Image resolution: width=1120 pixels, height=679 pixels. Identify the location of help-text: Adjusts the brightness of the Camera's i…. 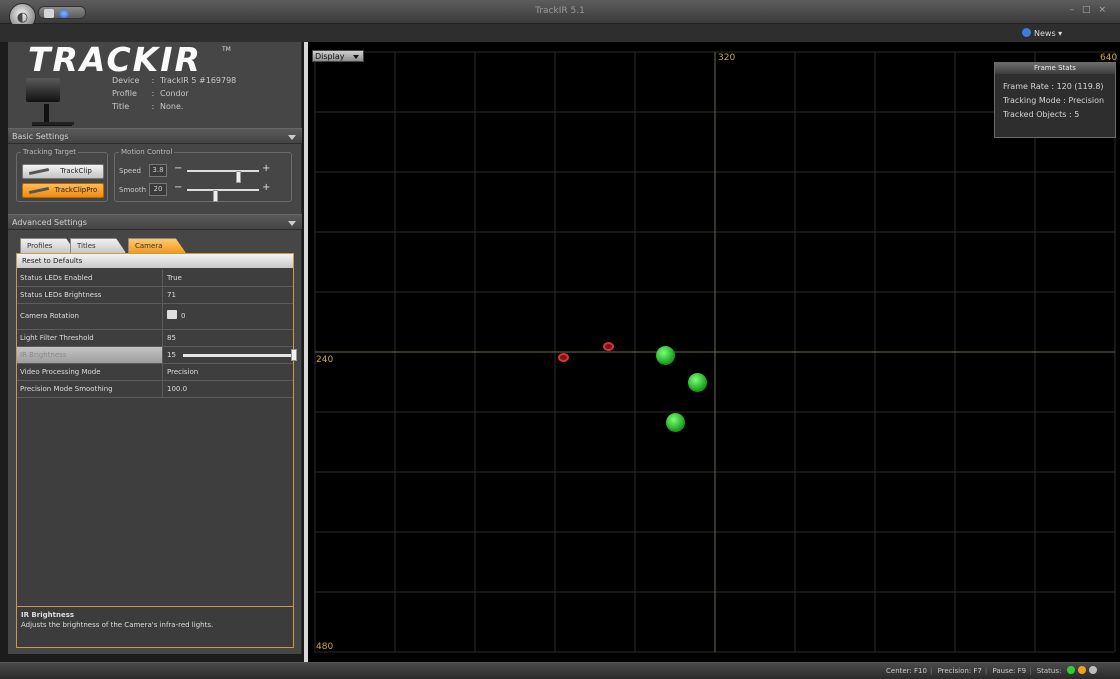
(117, 625).